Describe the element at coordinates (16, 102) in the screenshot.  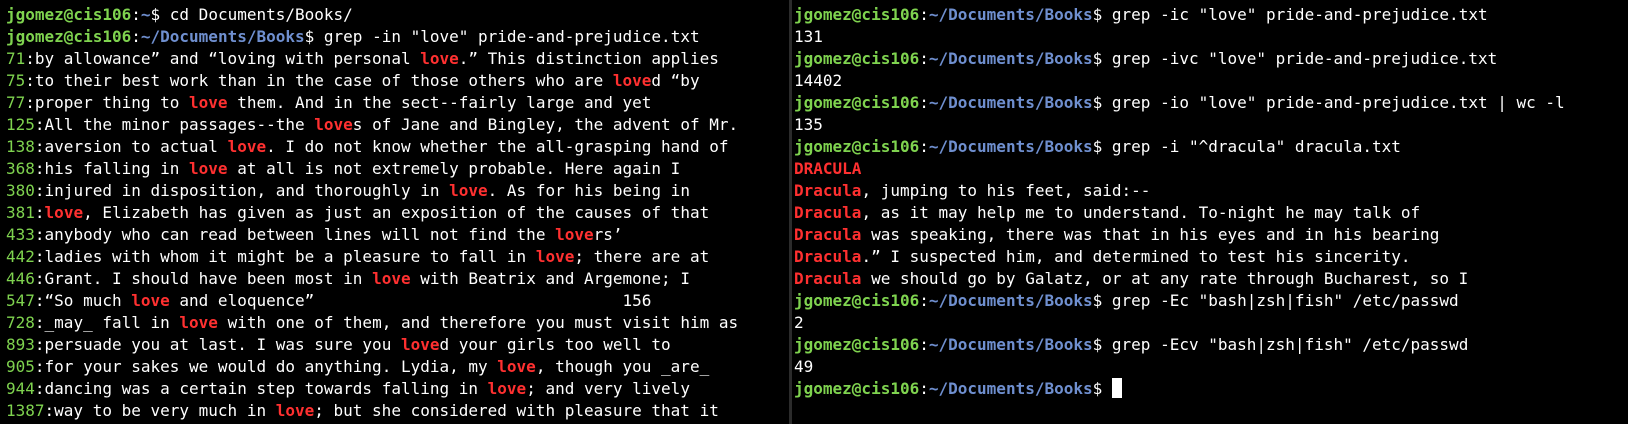
I see `line-number: 77` at that location.